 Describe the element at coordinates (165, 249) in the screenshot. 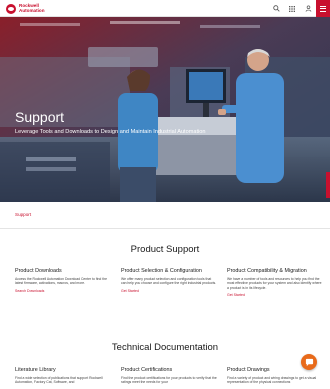

I see `product-support-heading: Product Support` at that location.